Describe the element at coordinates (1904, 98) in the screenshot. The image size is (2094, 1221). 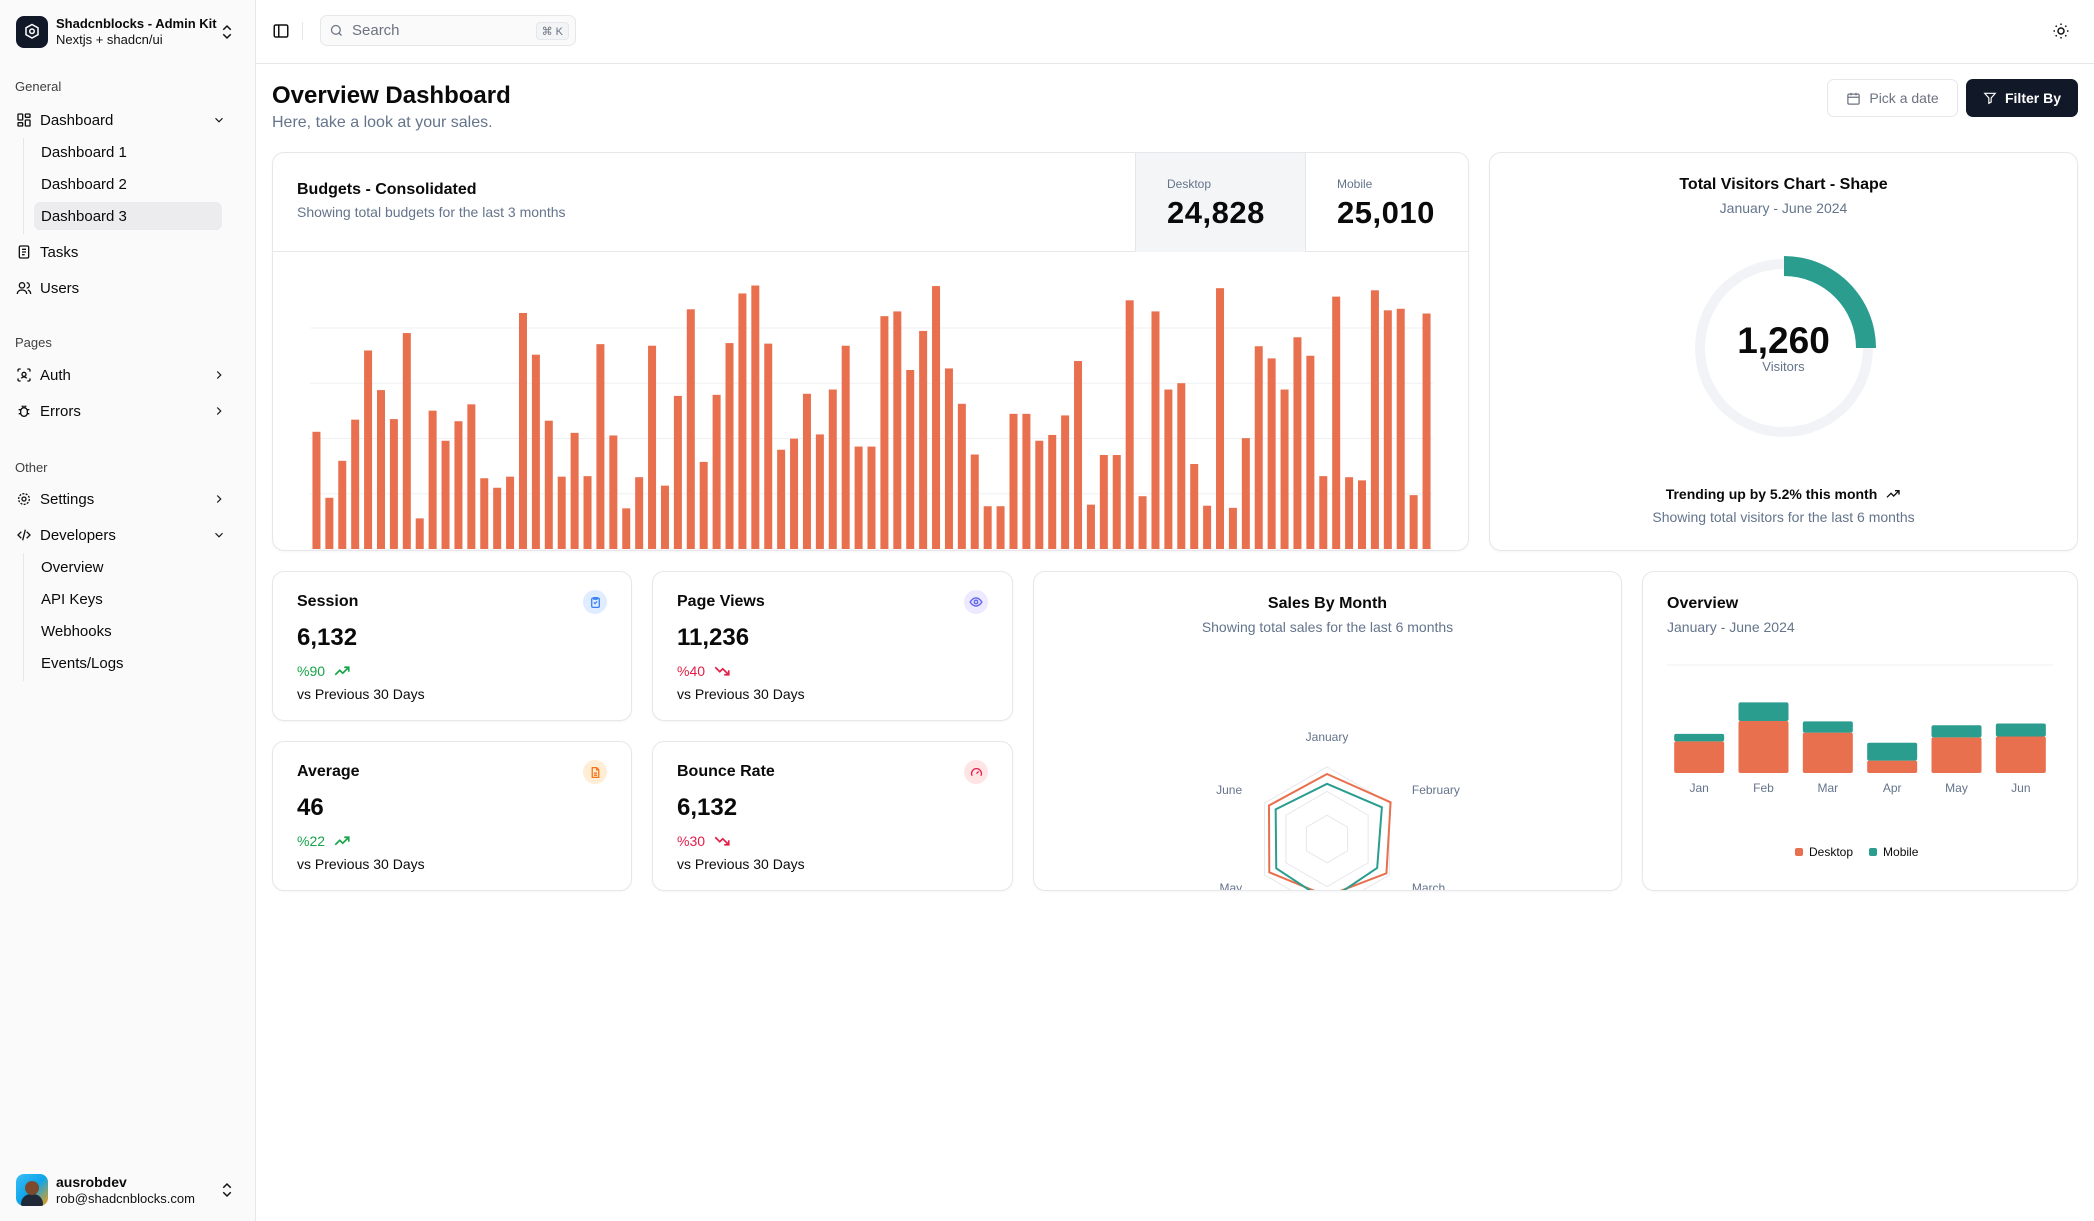
I see `pick-date-label: Pick a date` at that location.